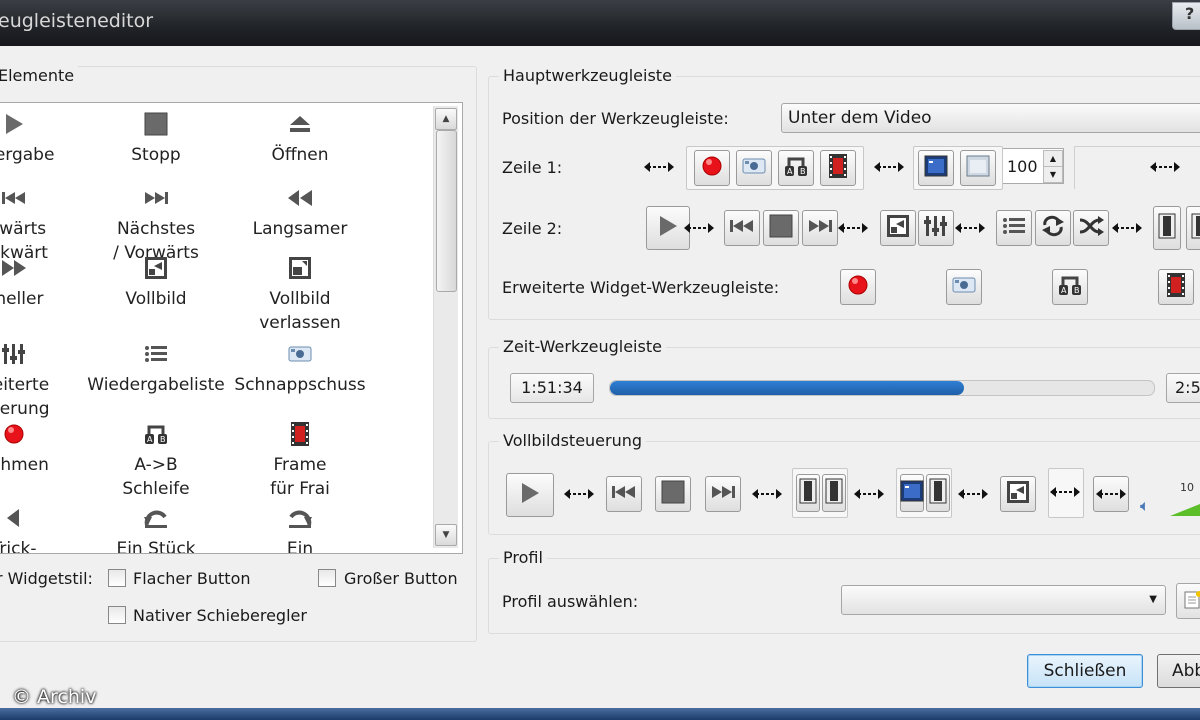 This screenshot has height=720, width=1200. Describe the element at coordinates (156, 518) in the screenshot. I see `step-back-icon` at that location.